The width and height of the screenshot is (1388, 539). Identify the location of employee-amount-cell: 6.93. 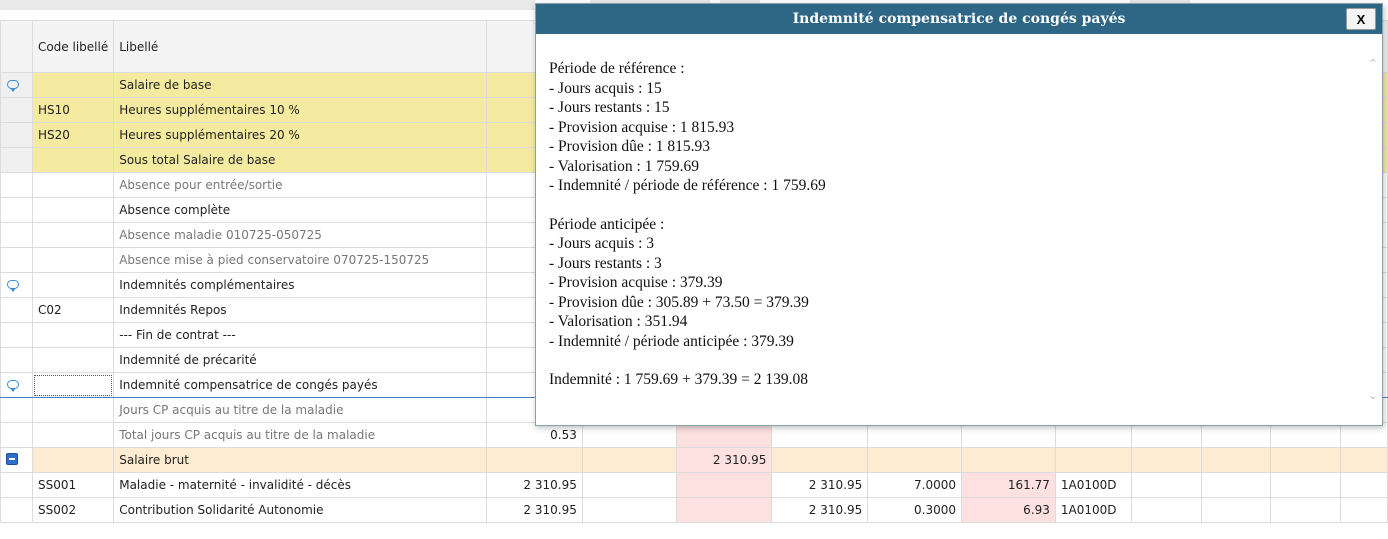
(1008, 510).